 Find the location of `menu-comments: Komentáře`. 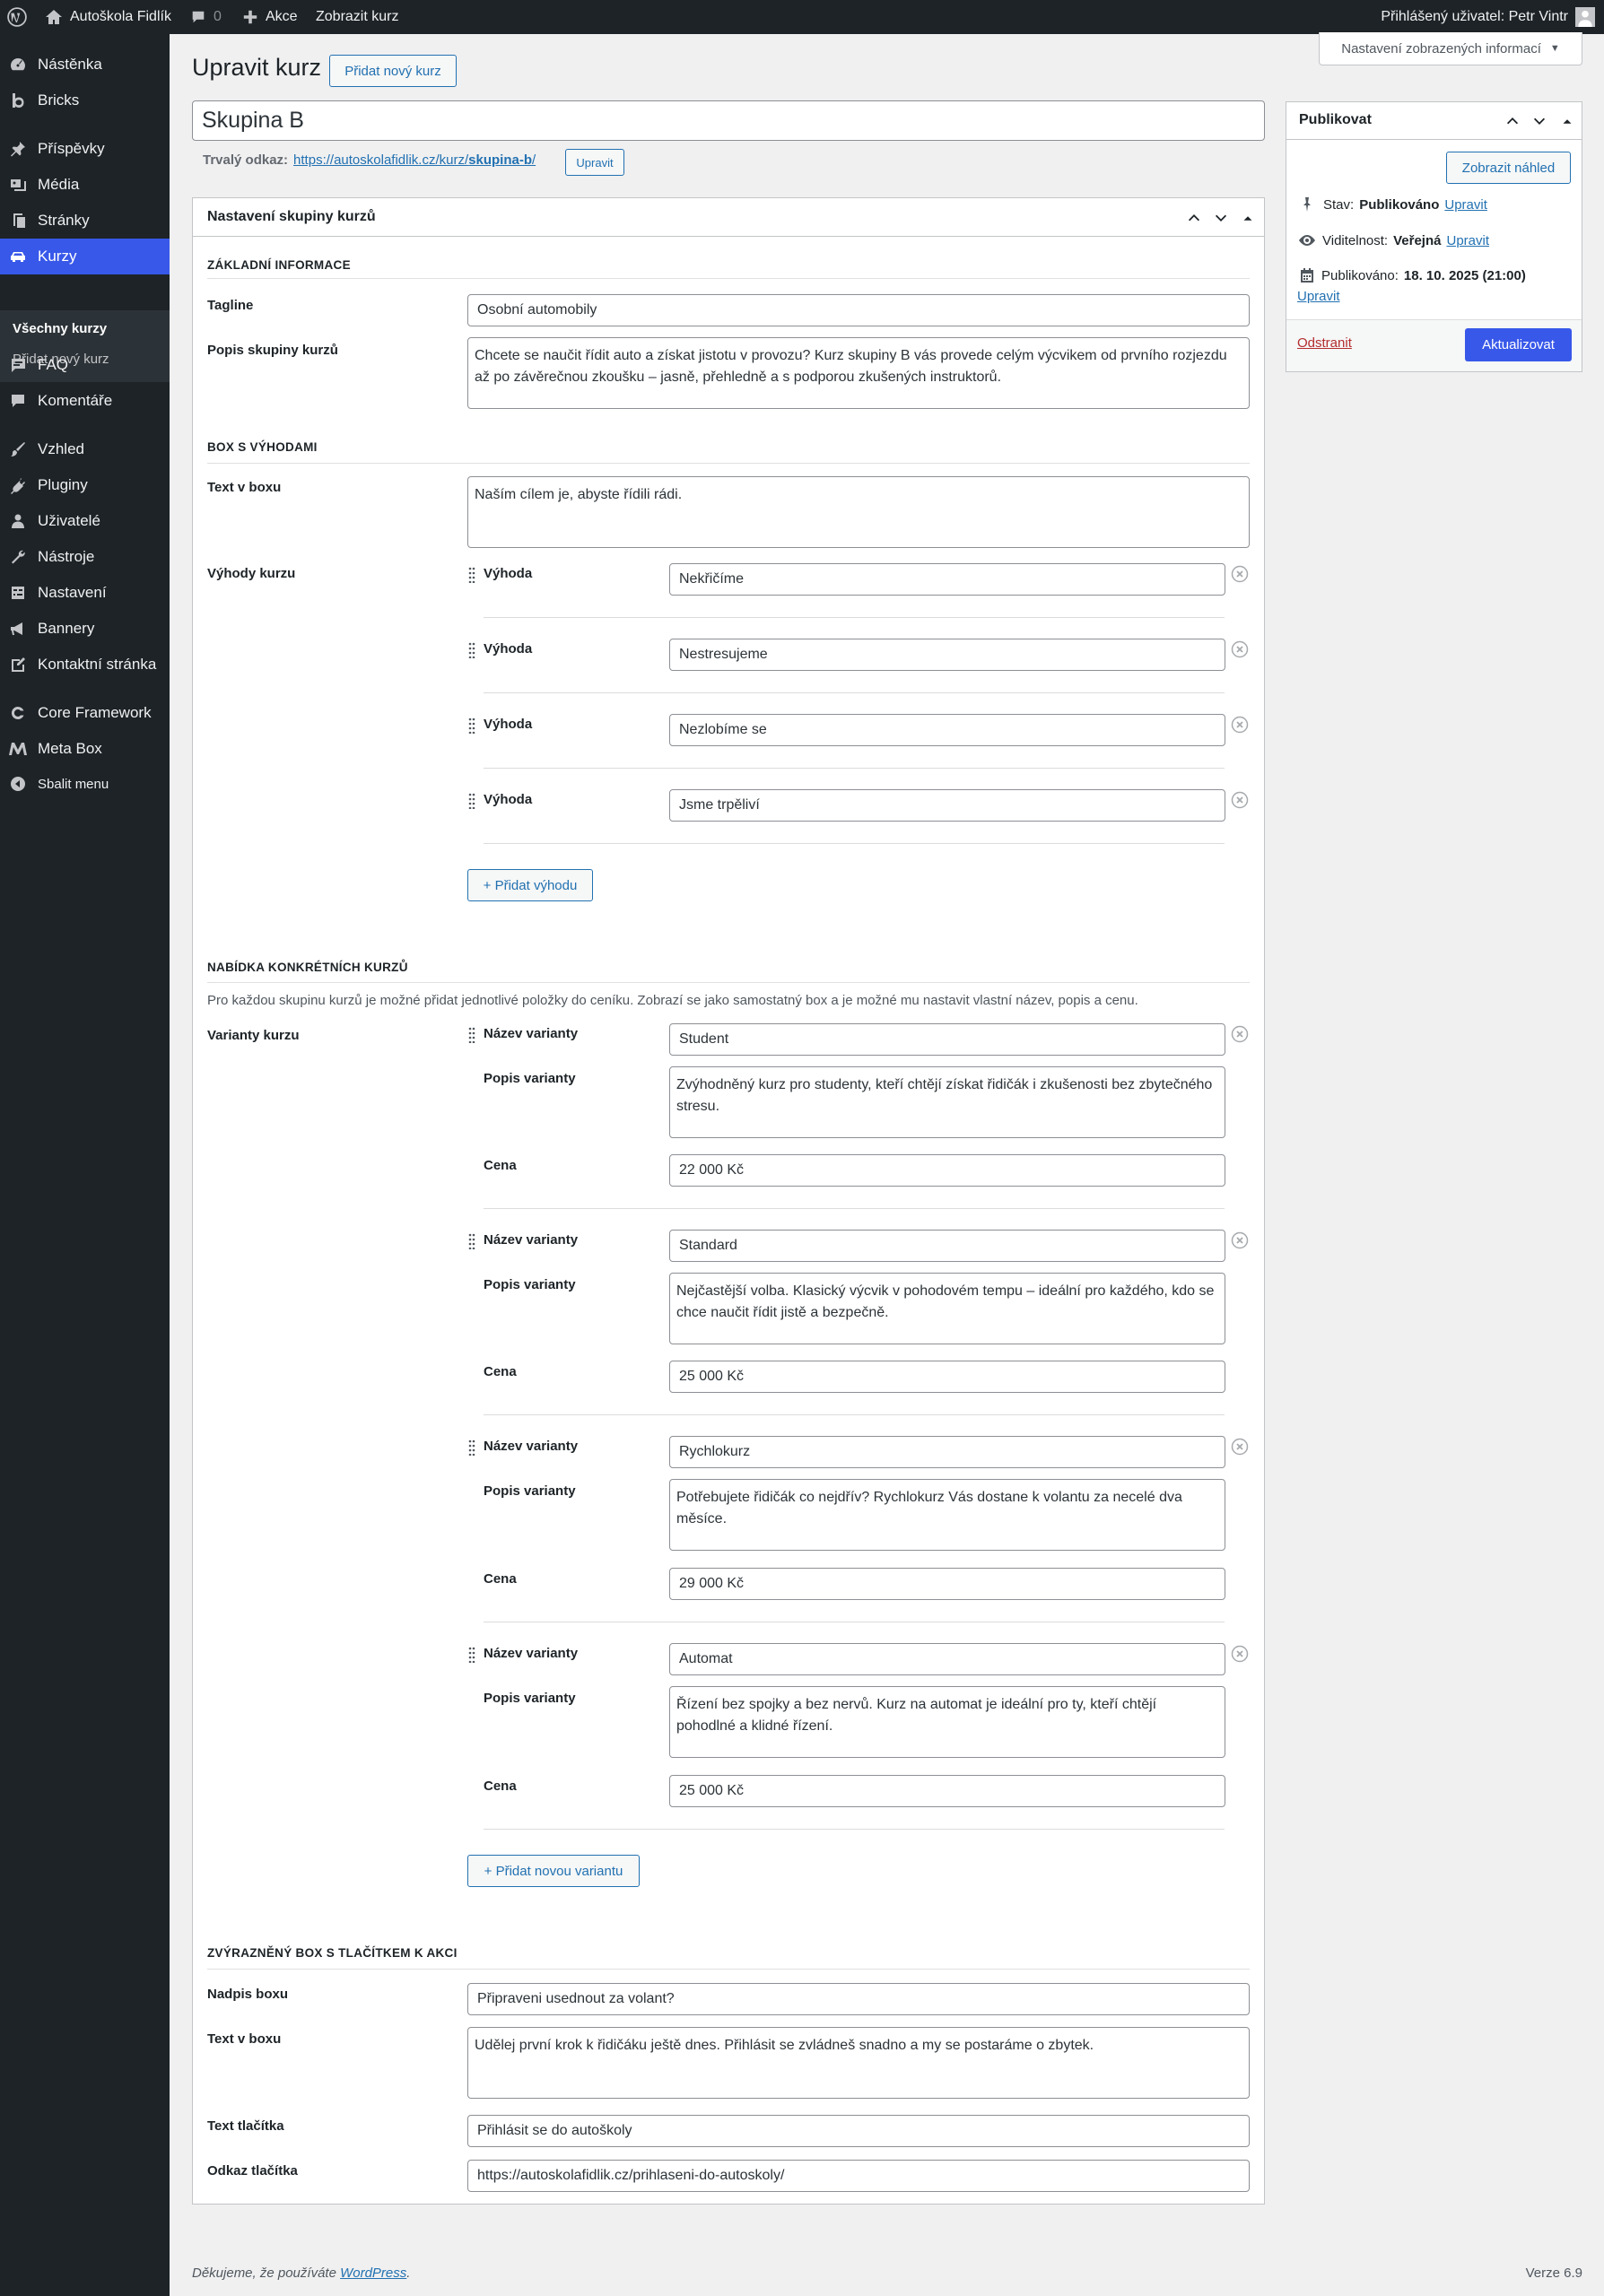

menu-comments: Komentáře is located at coordinates (85, 401).